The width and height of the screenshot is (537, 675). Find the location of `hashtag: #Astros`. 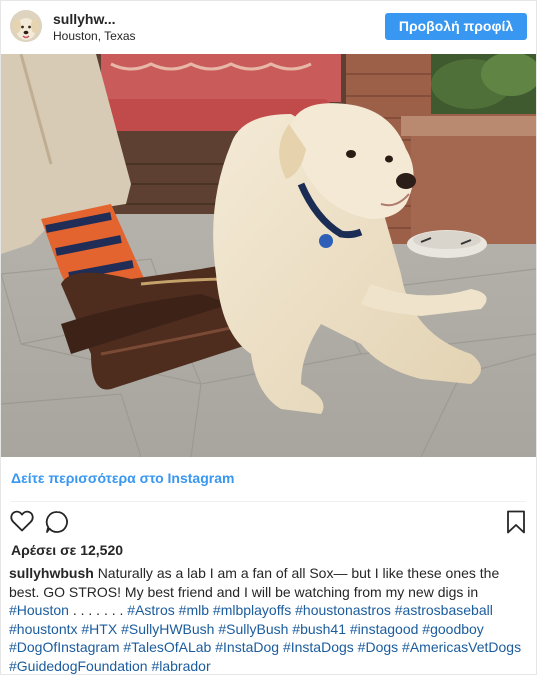

hashtag: #Astros is located at coordinates (150, 610).